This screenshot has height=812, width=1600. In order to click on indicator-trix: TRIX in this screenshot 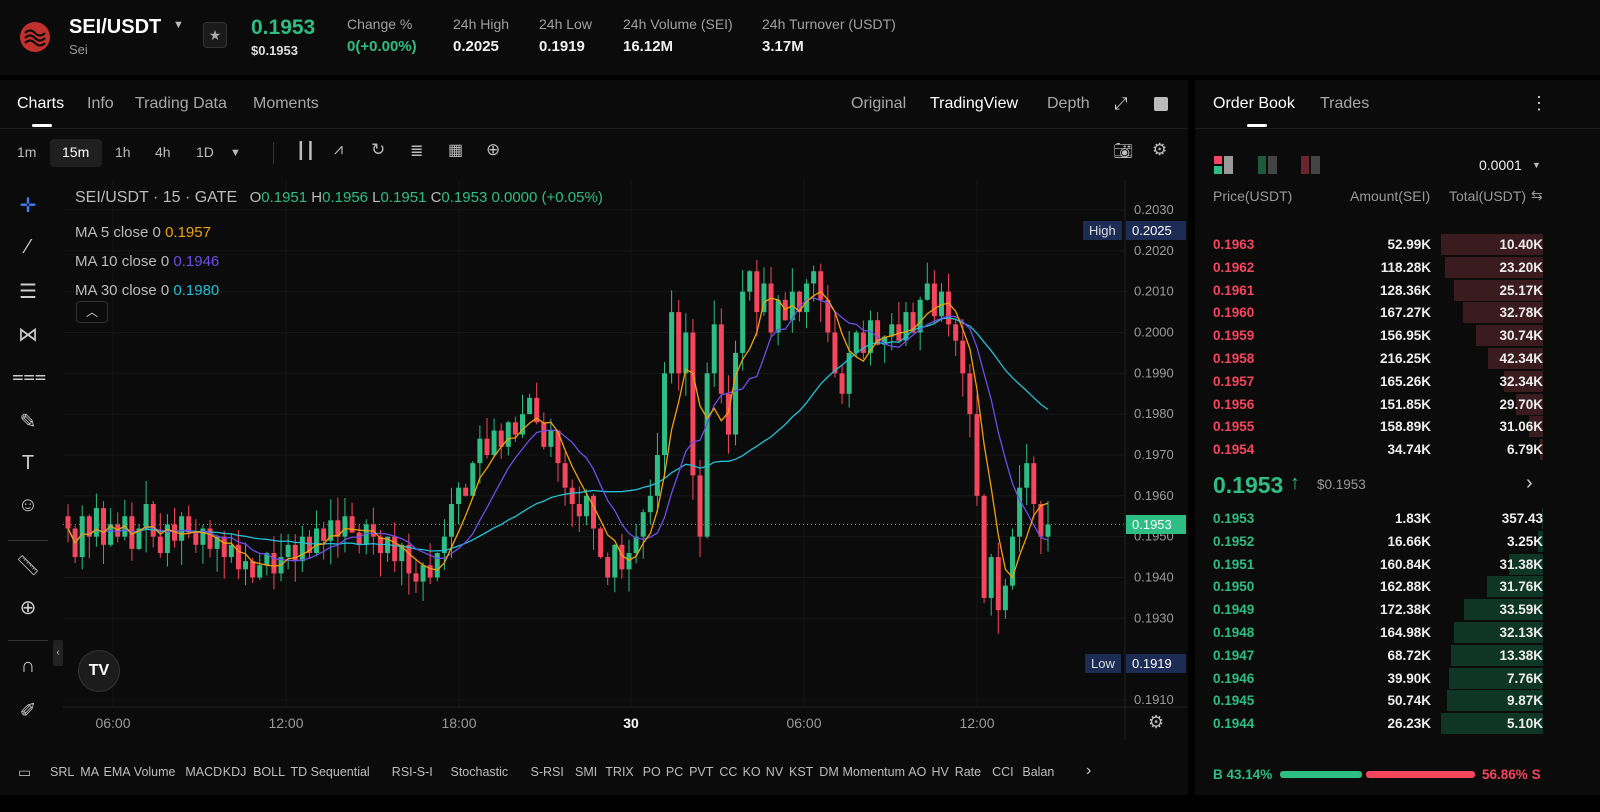, I will do `click(619, 772)`.